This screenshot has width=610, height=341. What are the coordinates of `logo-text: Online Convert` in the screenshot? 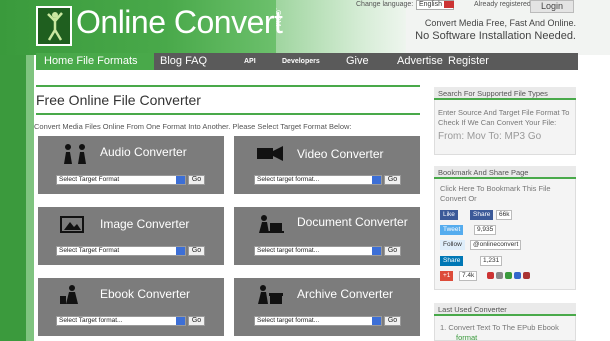 It's located at (179, 22).